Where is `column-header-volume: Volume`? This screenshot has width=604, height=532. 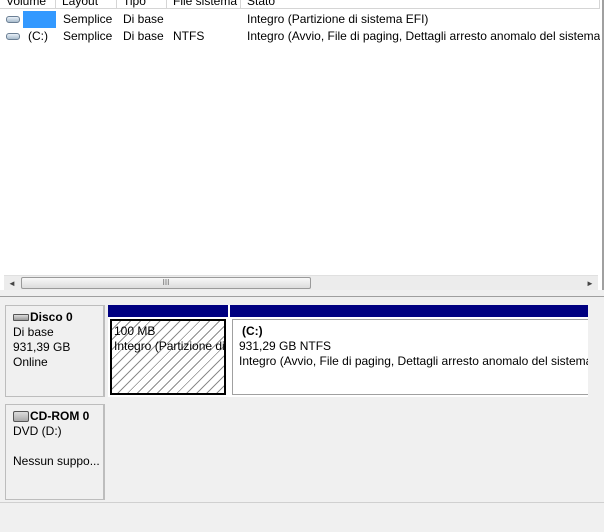 column-header-volume: Volume is located at coordinates (28, 4).